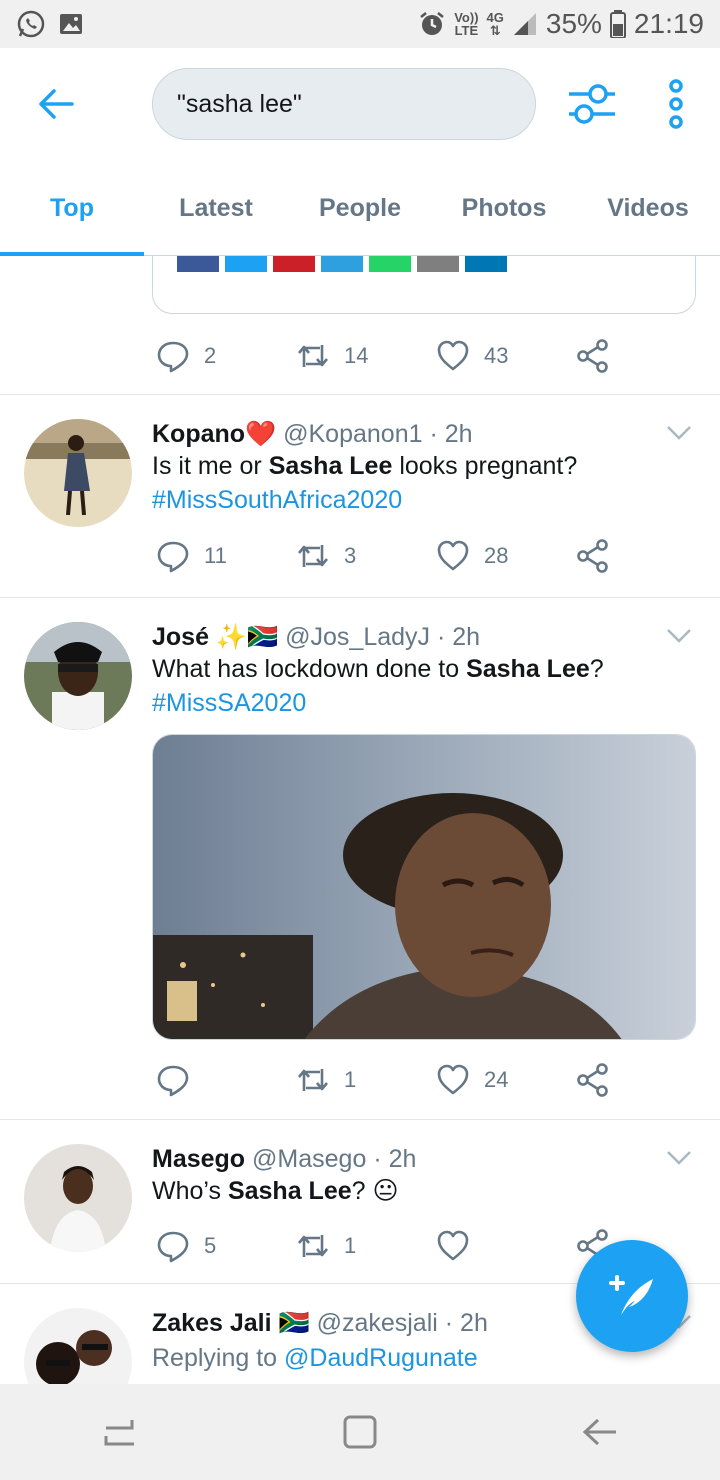 The image size is (720, 1480). Describe the element at coordinates (214, 434) in the screenshot. I see `author-name: Kopano❤️` at that location.